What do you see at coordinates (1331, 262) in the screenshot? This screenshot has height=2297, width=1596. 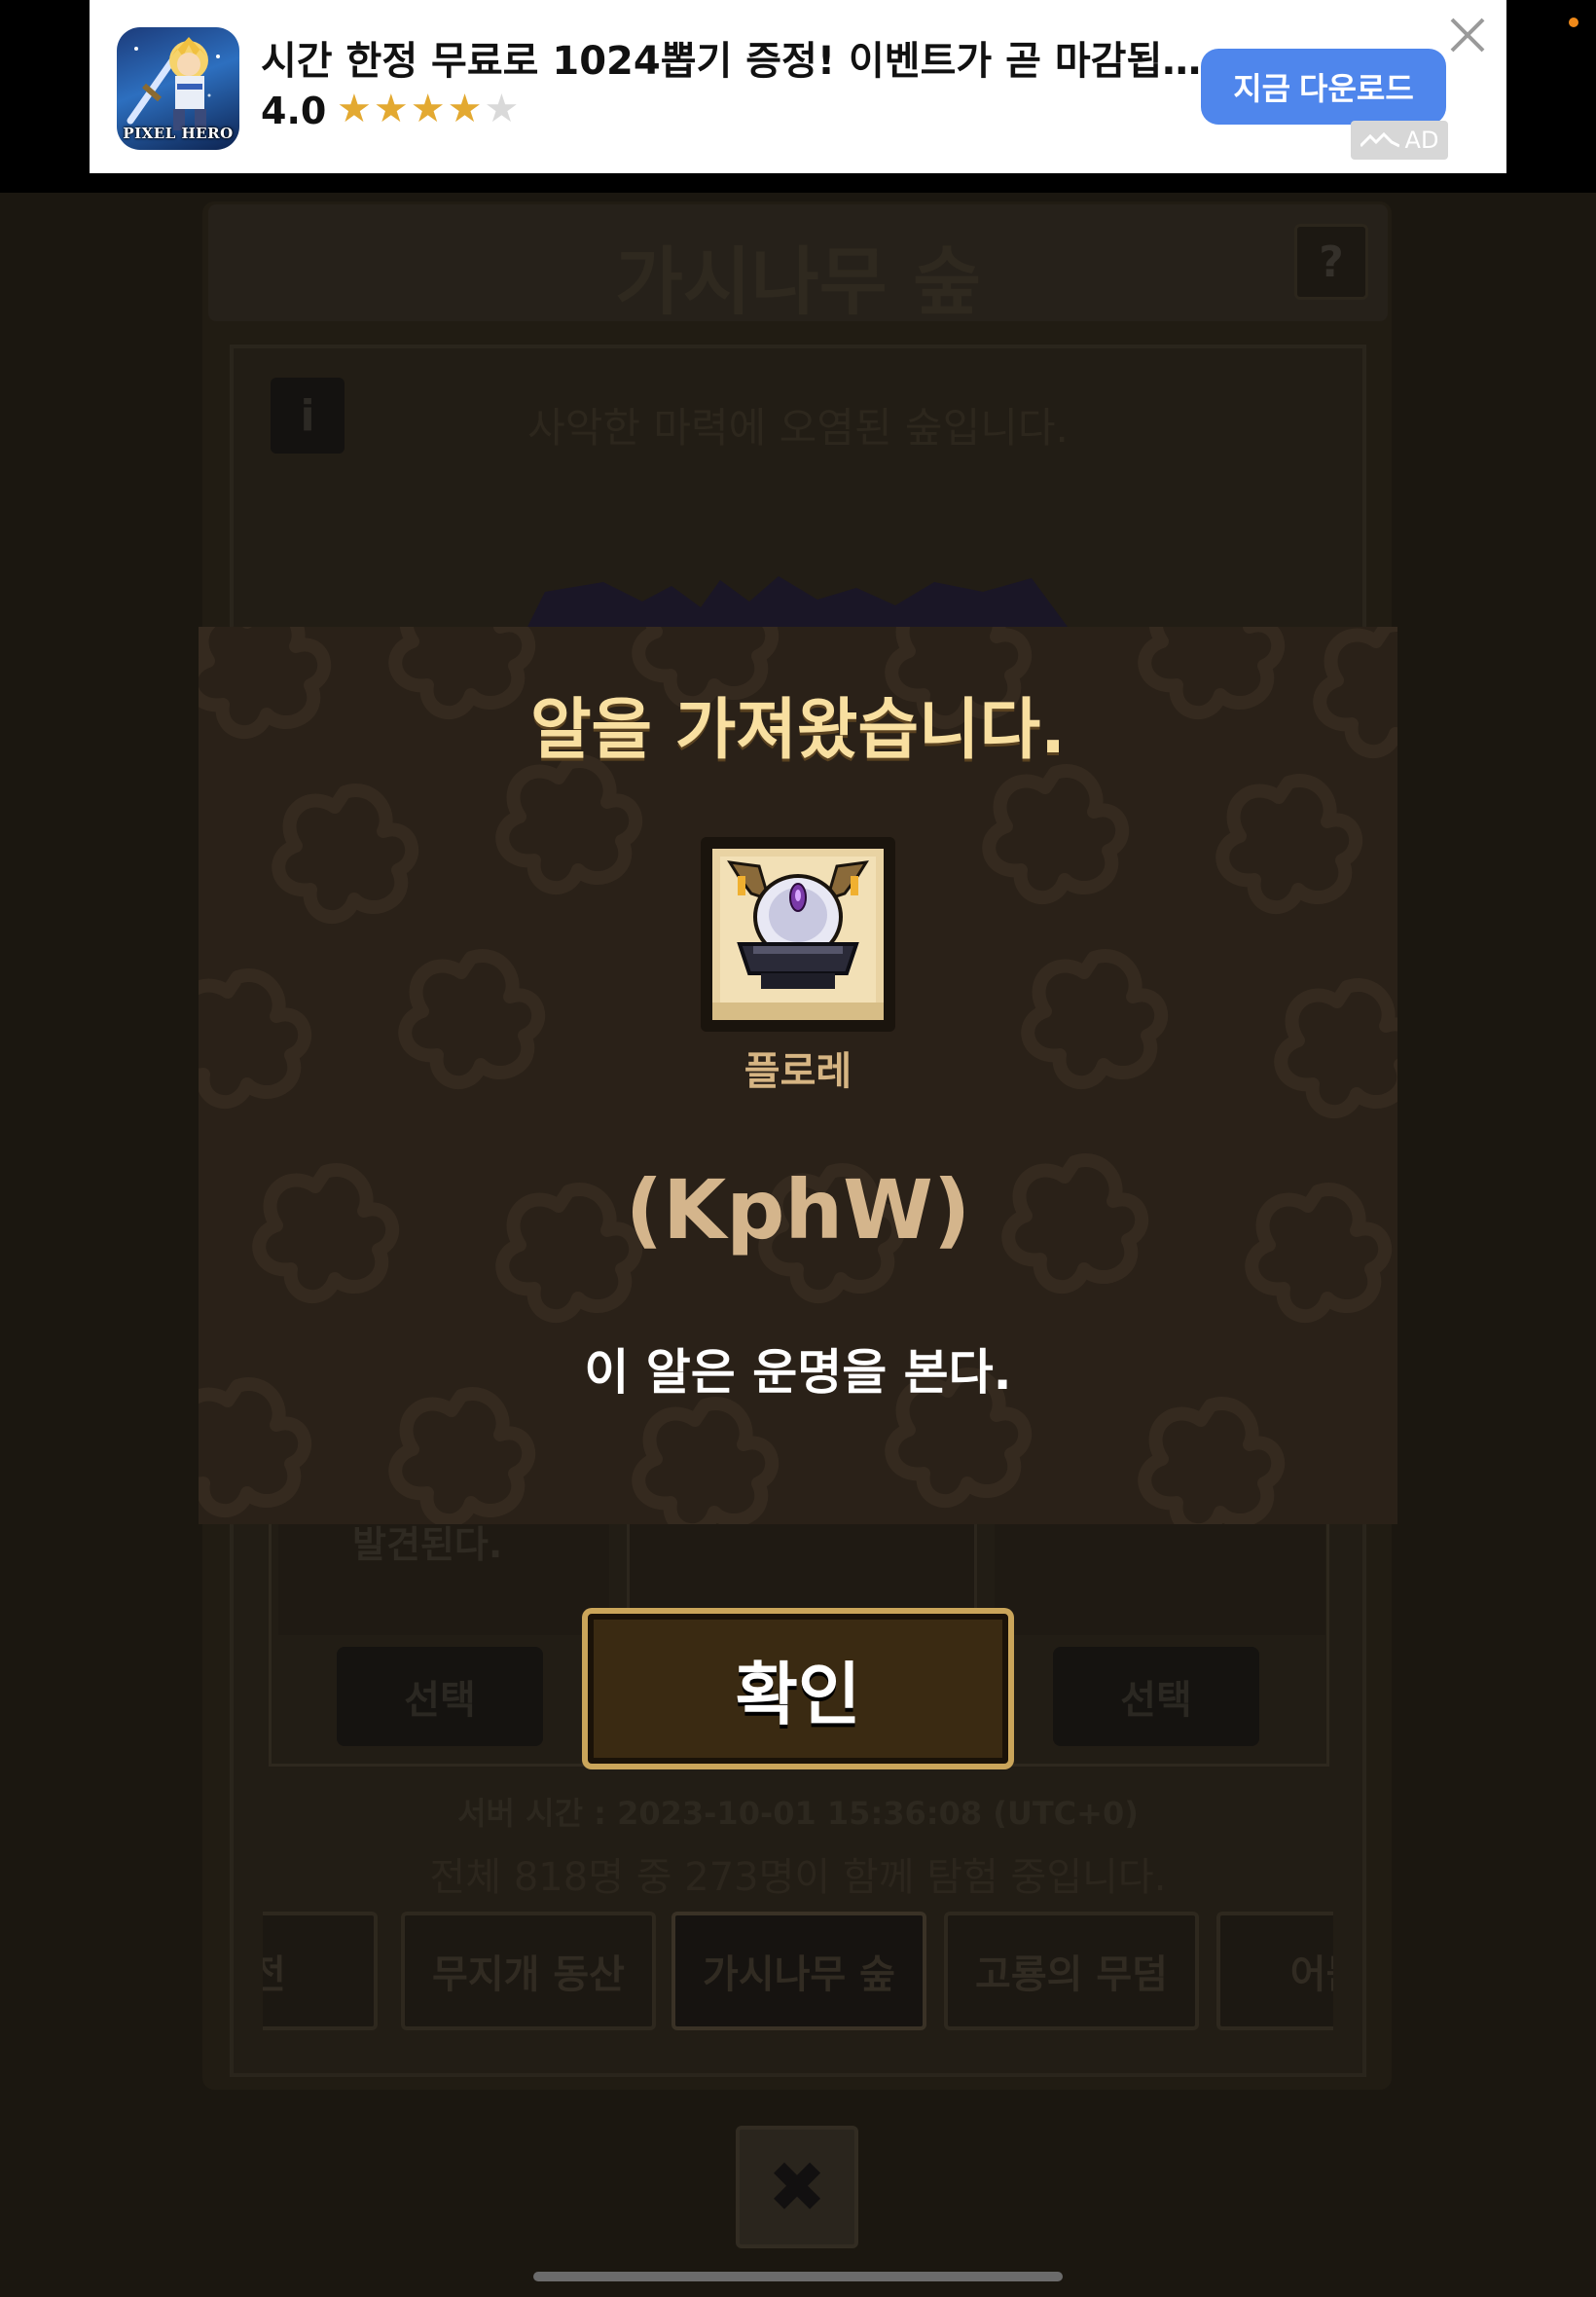 I see `help-button: ?` at bounding box center [1331, 262].